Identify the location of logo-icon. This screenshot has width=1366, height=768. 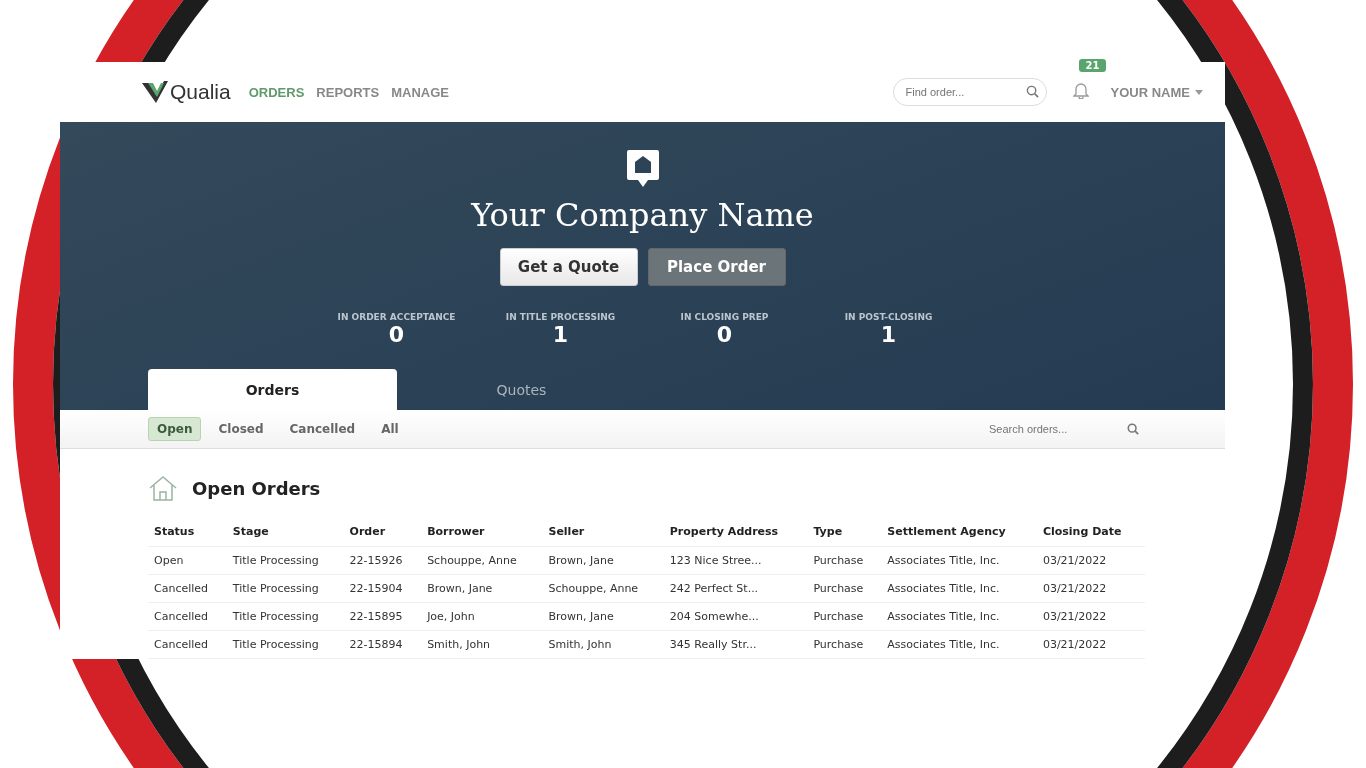
(155, 92).